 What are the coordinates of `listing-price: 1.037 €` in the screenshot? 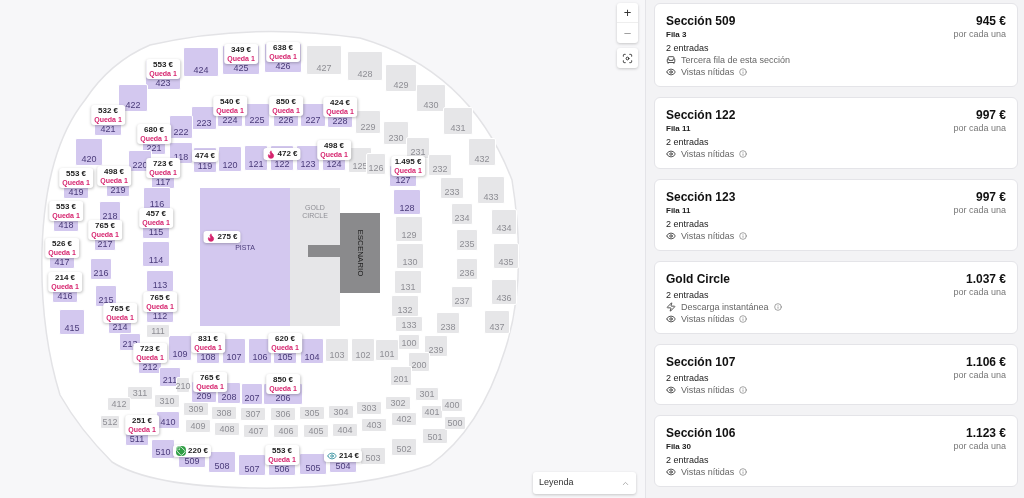 It's located at (985, 279).